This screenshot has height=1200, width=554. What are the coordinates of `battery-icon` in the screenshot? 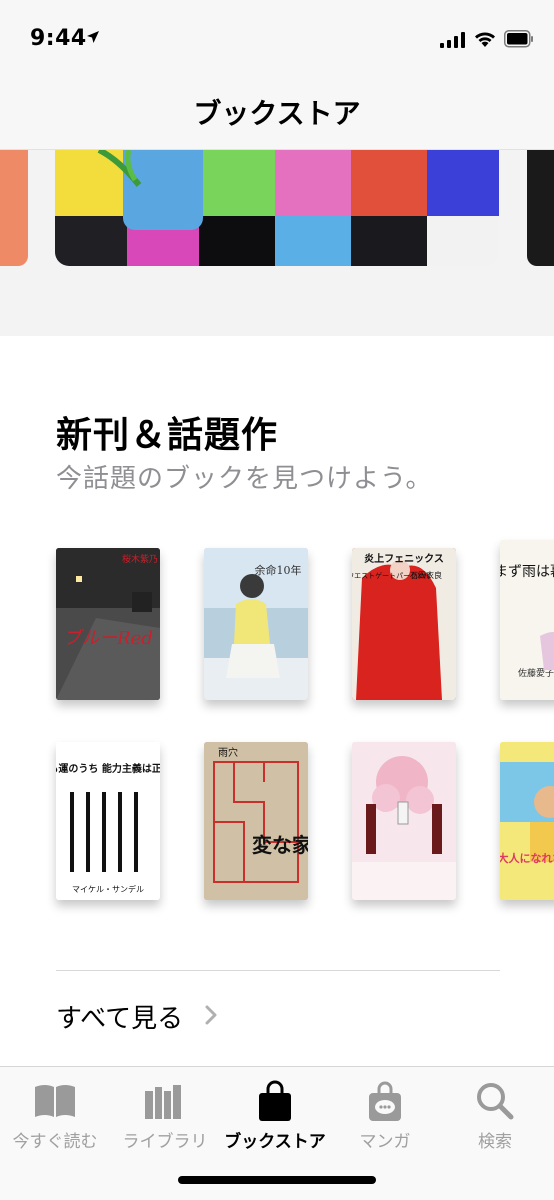 It's located at (518, 39).